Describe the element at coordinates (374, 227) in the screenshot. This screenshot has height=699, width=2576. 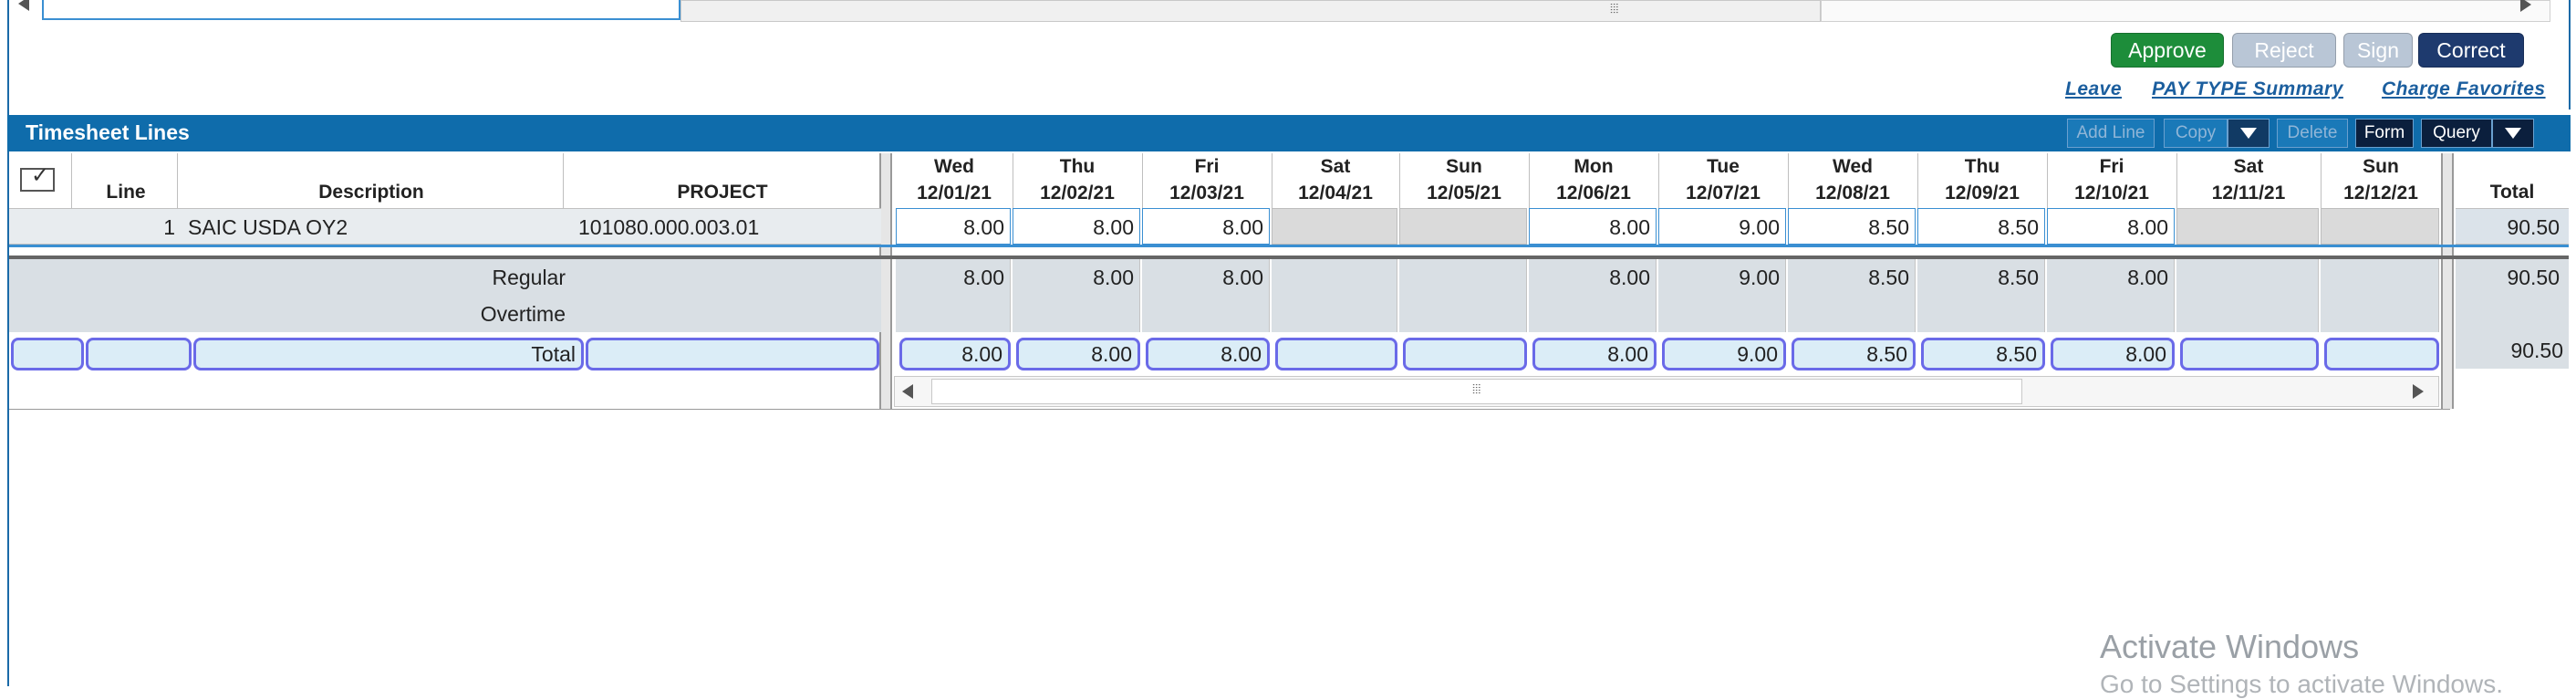
I see `description-cell: SAIC USDA OY2` at that location.